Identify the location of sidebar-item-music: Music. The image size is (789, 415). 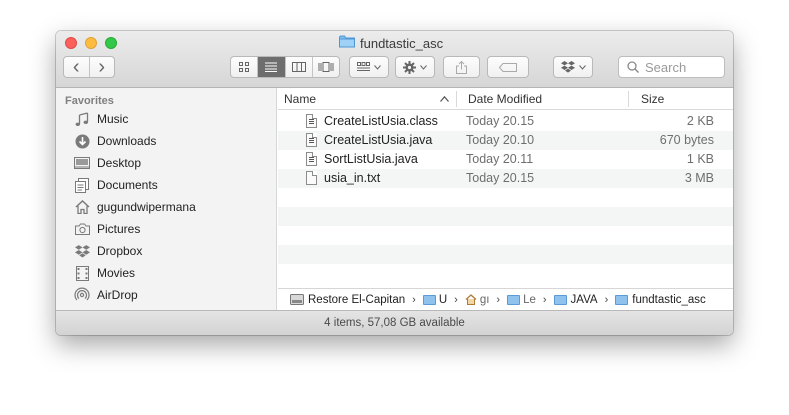
(101, 119).